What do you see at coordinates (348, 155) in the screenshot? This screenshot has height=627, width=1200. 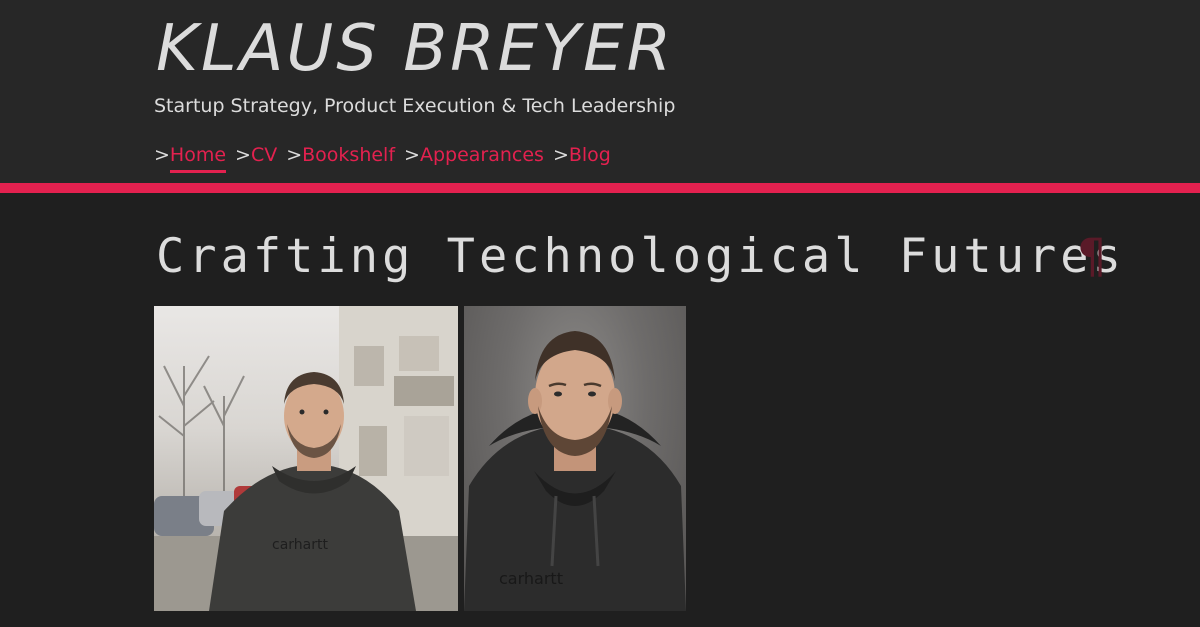 I see `nav-link-bookshelf: Bookshelf` at bounding box center [348, 155].